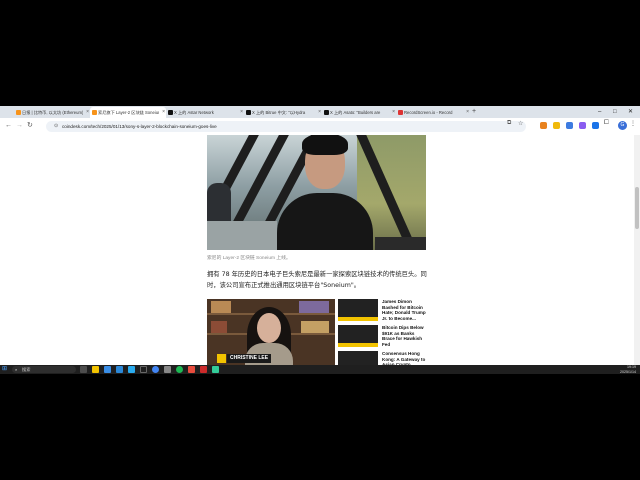 The width and height of the screenshot is (640, 480). What do you see at coordinates (203, 369) in the screenshot?
I see `acrobat-icon` at bounding box center [203, 369].